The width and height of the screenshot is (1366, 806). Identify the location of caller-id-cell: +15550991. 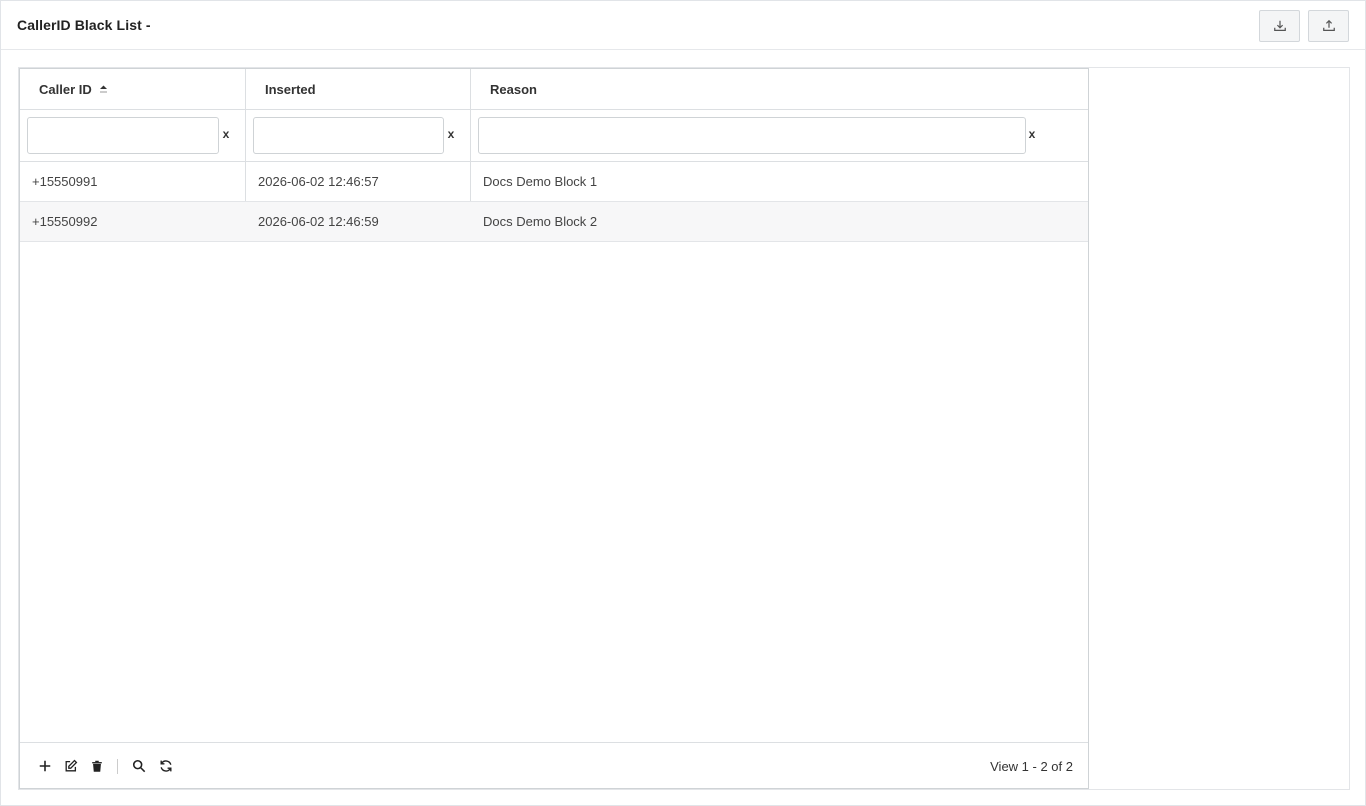
(65, 181).